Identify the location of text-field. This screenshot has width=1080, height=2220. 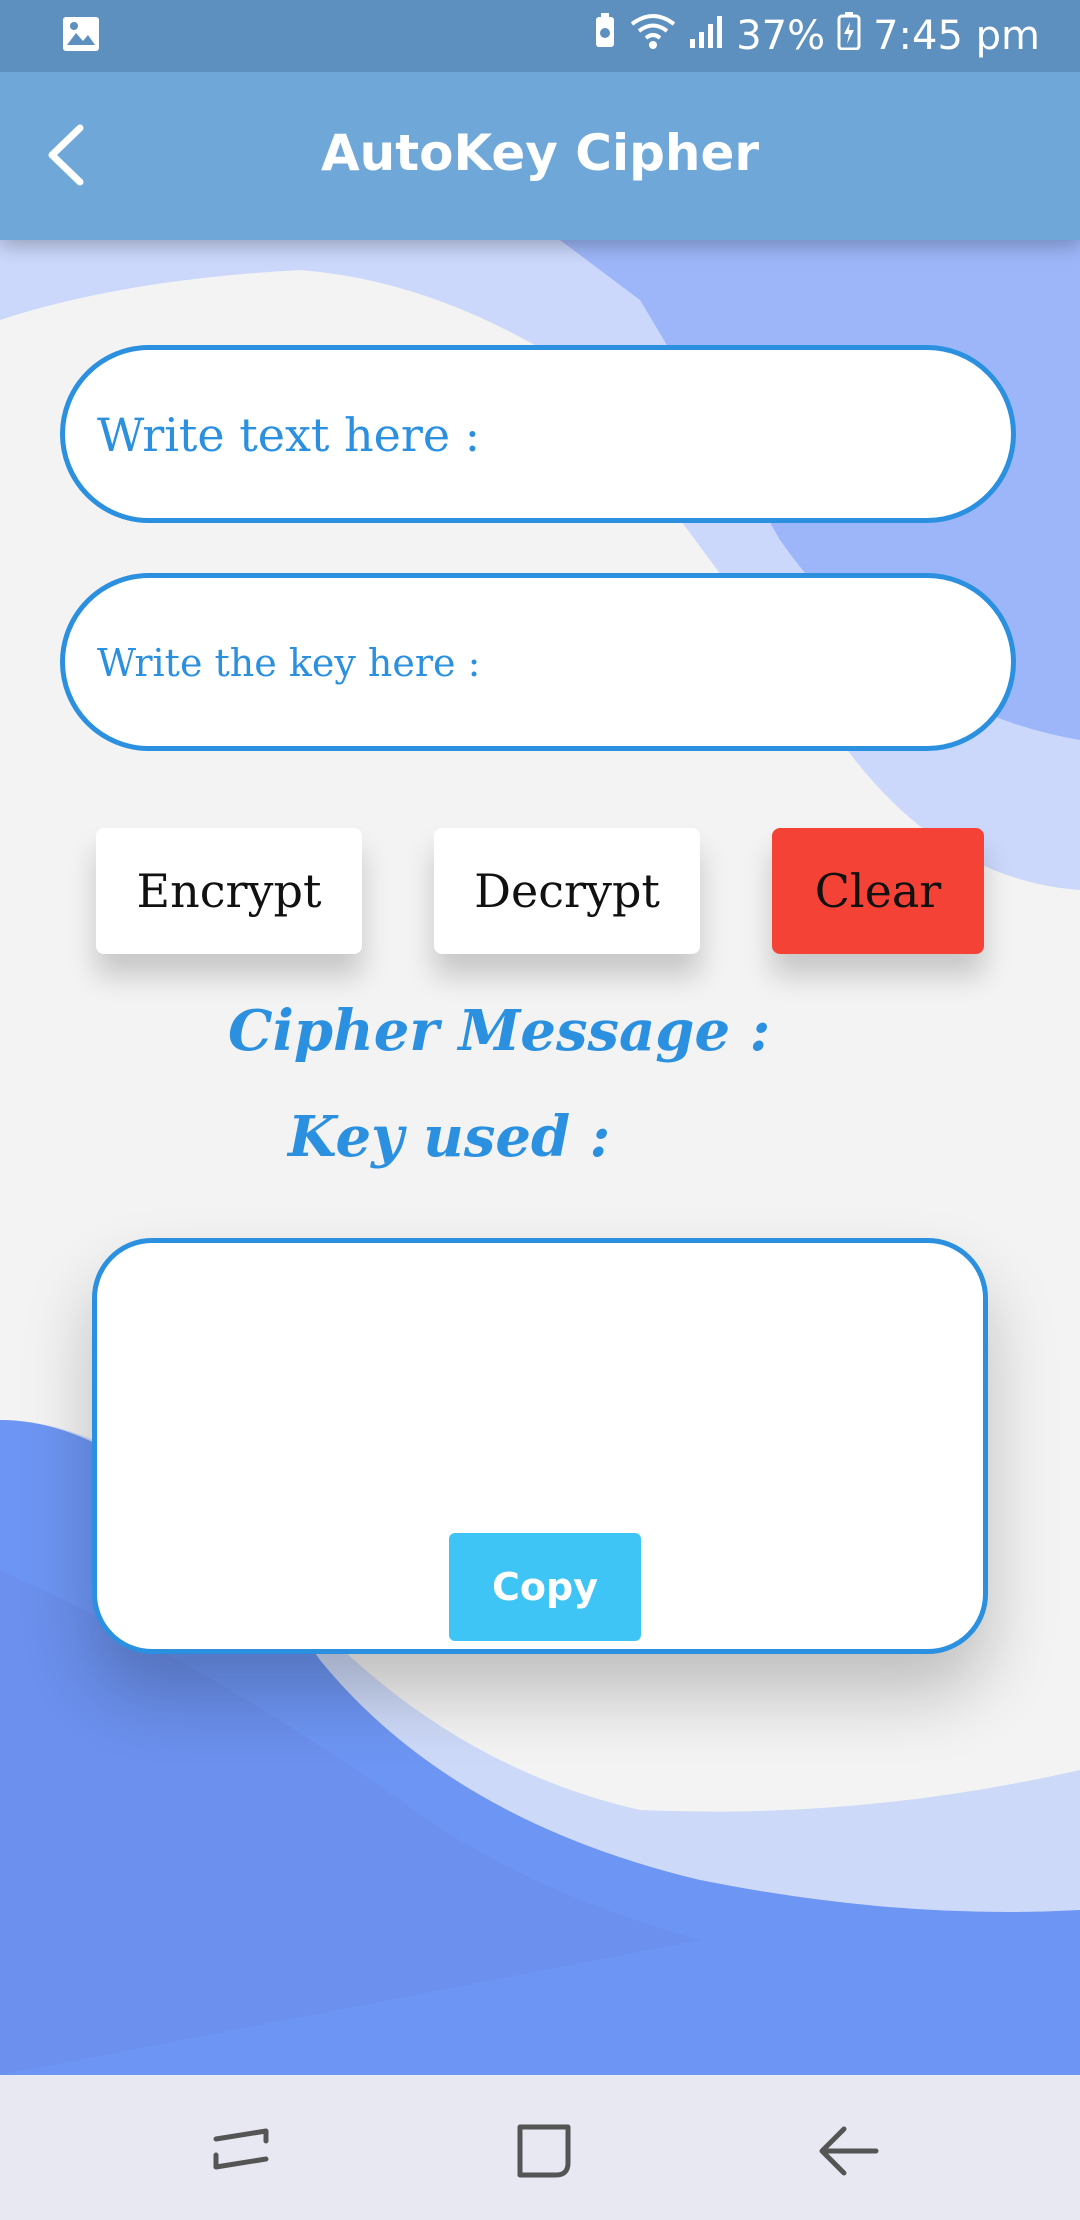
(538, 434).